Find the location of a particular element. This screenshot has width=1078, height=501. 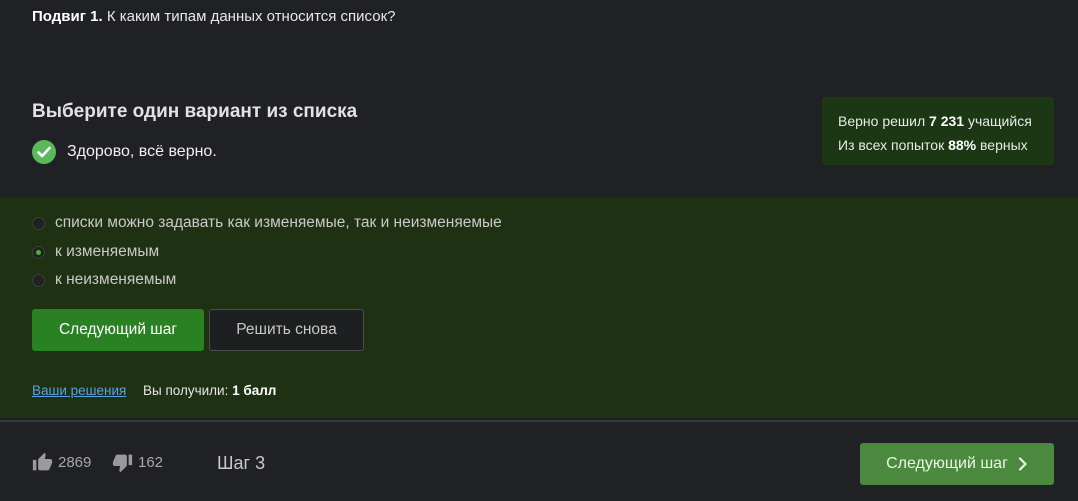

likes-count: 2869 is located at coordinates (75, 462).